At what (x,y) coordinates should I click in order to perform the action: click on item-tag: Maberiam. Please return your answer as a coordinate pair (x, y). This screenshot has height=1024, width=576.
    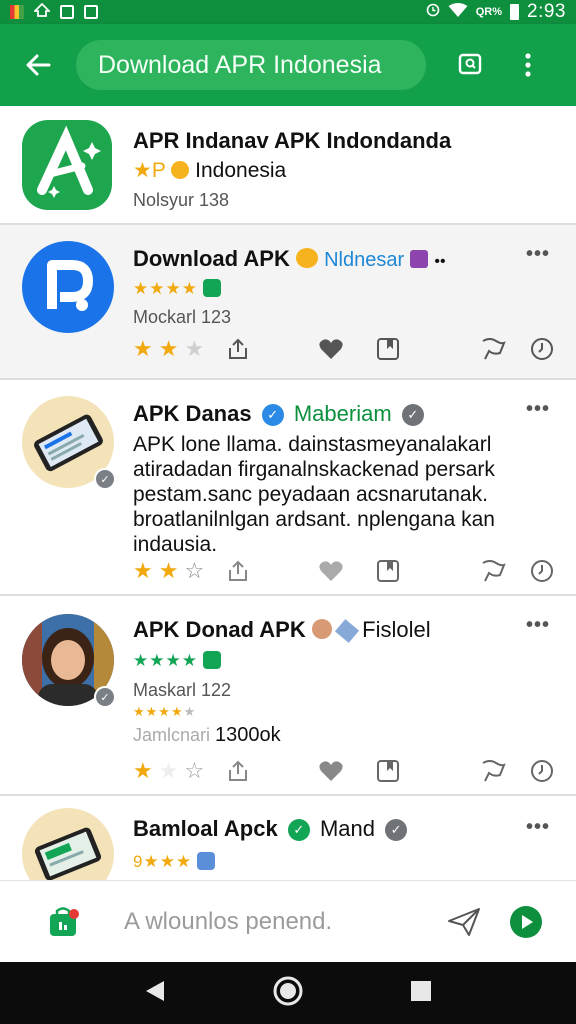
    Looking at the image, I should click on (342, 413).